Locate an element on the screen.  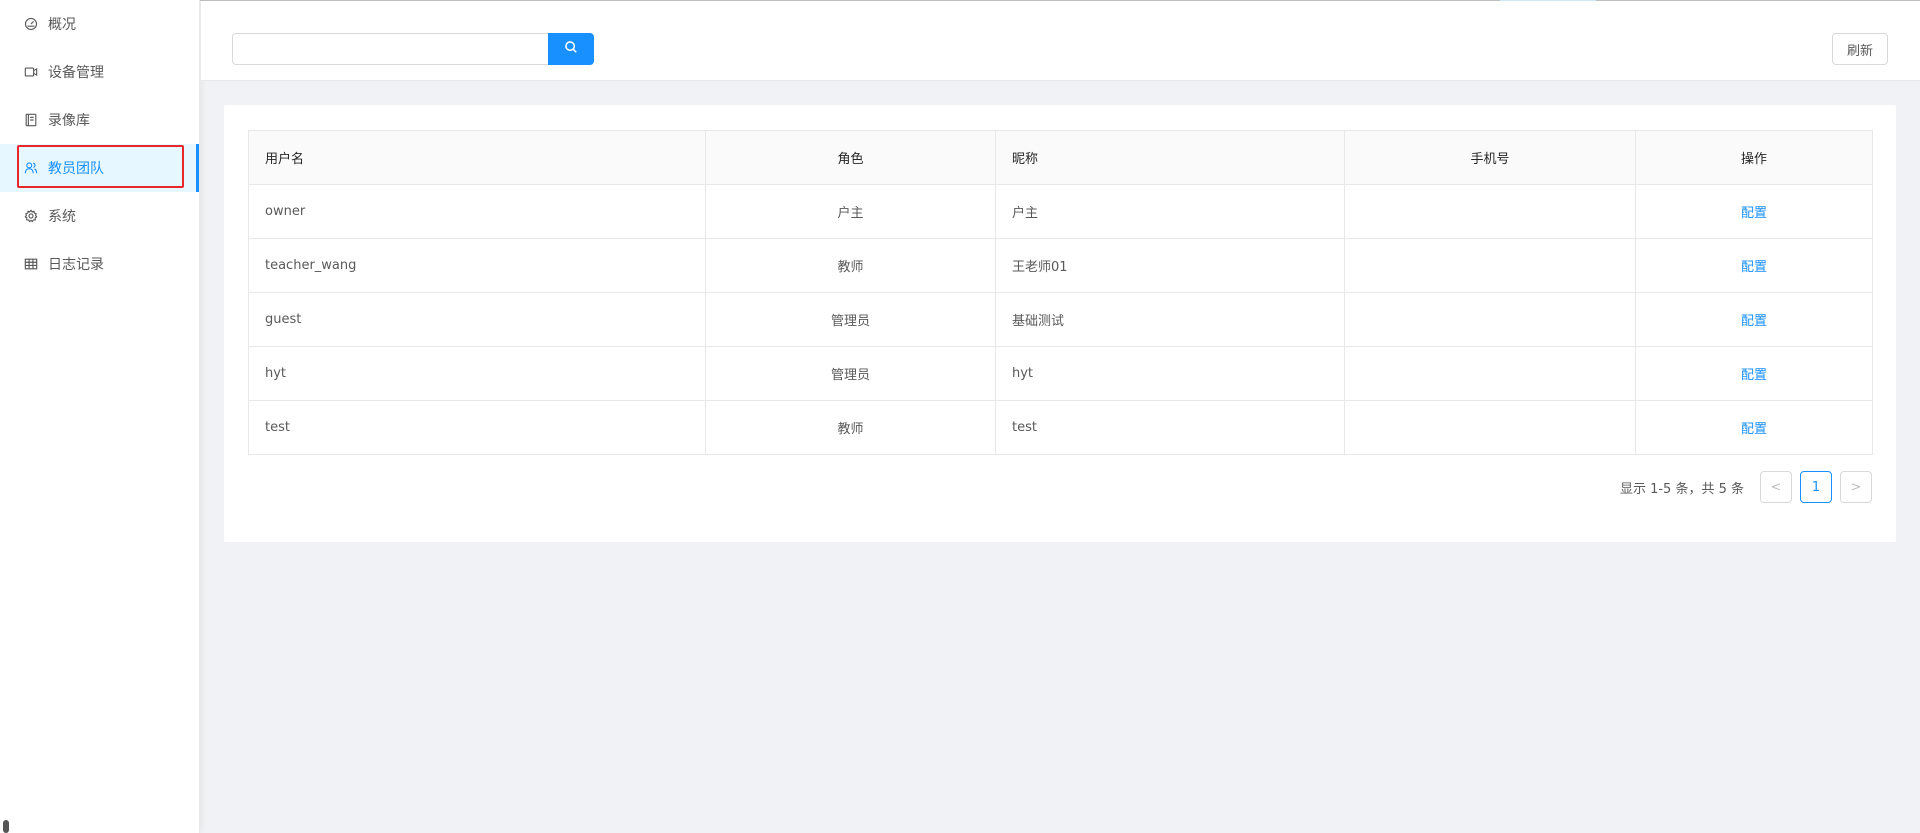
column-header-username: 用户名 is located at coordinates (477, 157).